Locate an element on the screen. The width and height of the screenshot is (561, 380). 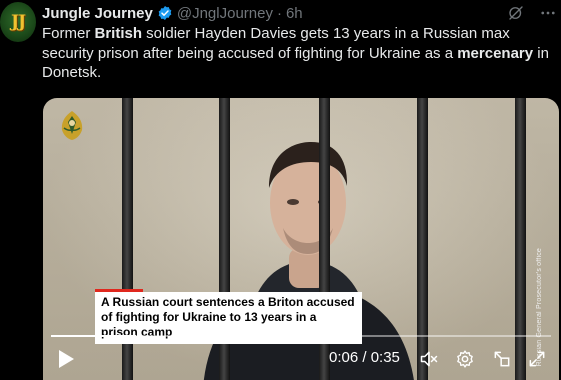
video-time-readout: 0:06 / 0:35 is located at coordinates (364, 357).